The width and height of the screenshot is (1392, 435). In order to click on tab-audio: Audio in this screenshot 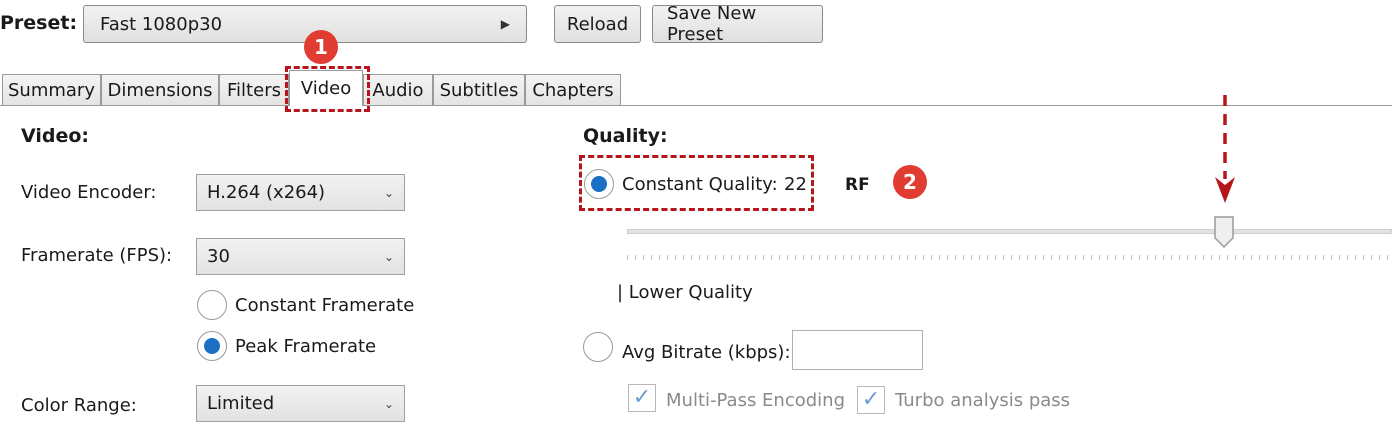, I will do `click(398, 89)`.